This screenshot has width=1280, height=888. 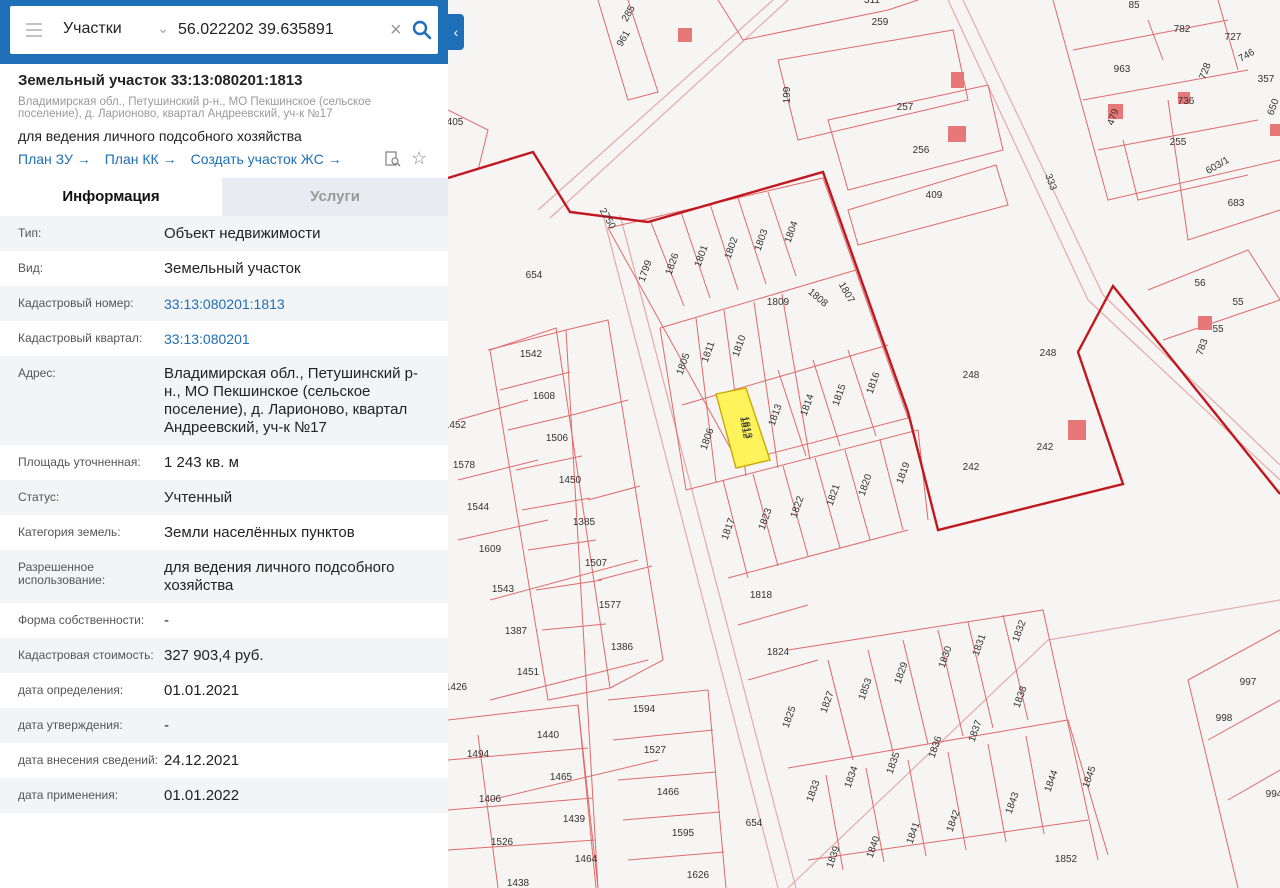 What do you see at coordinates (266, 159) in the screenshot?
I see `create-parcel-link: Создать участок ЖС →` at bounding box center [266, 159].